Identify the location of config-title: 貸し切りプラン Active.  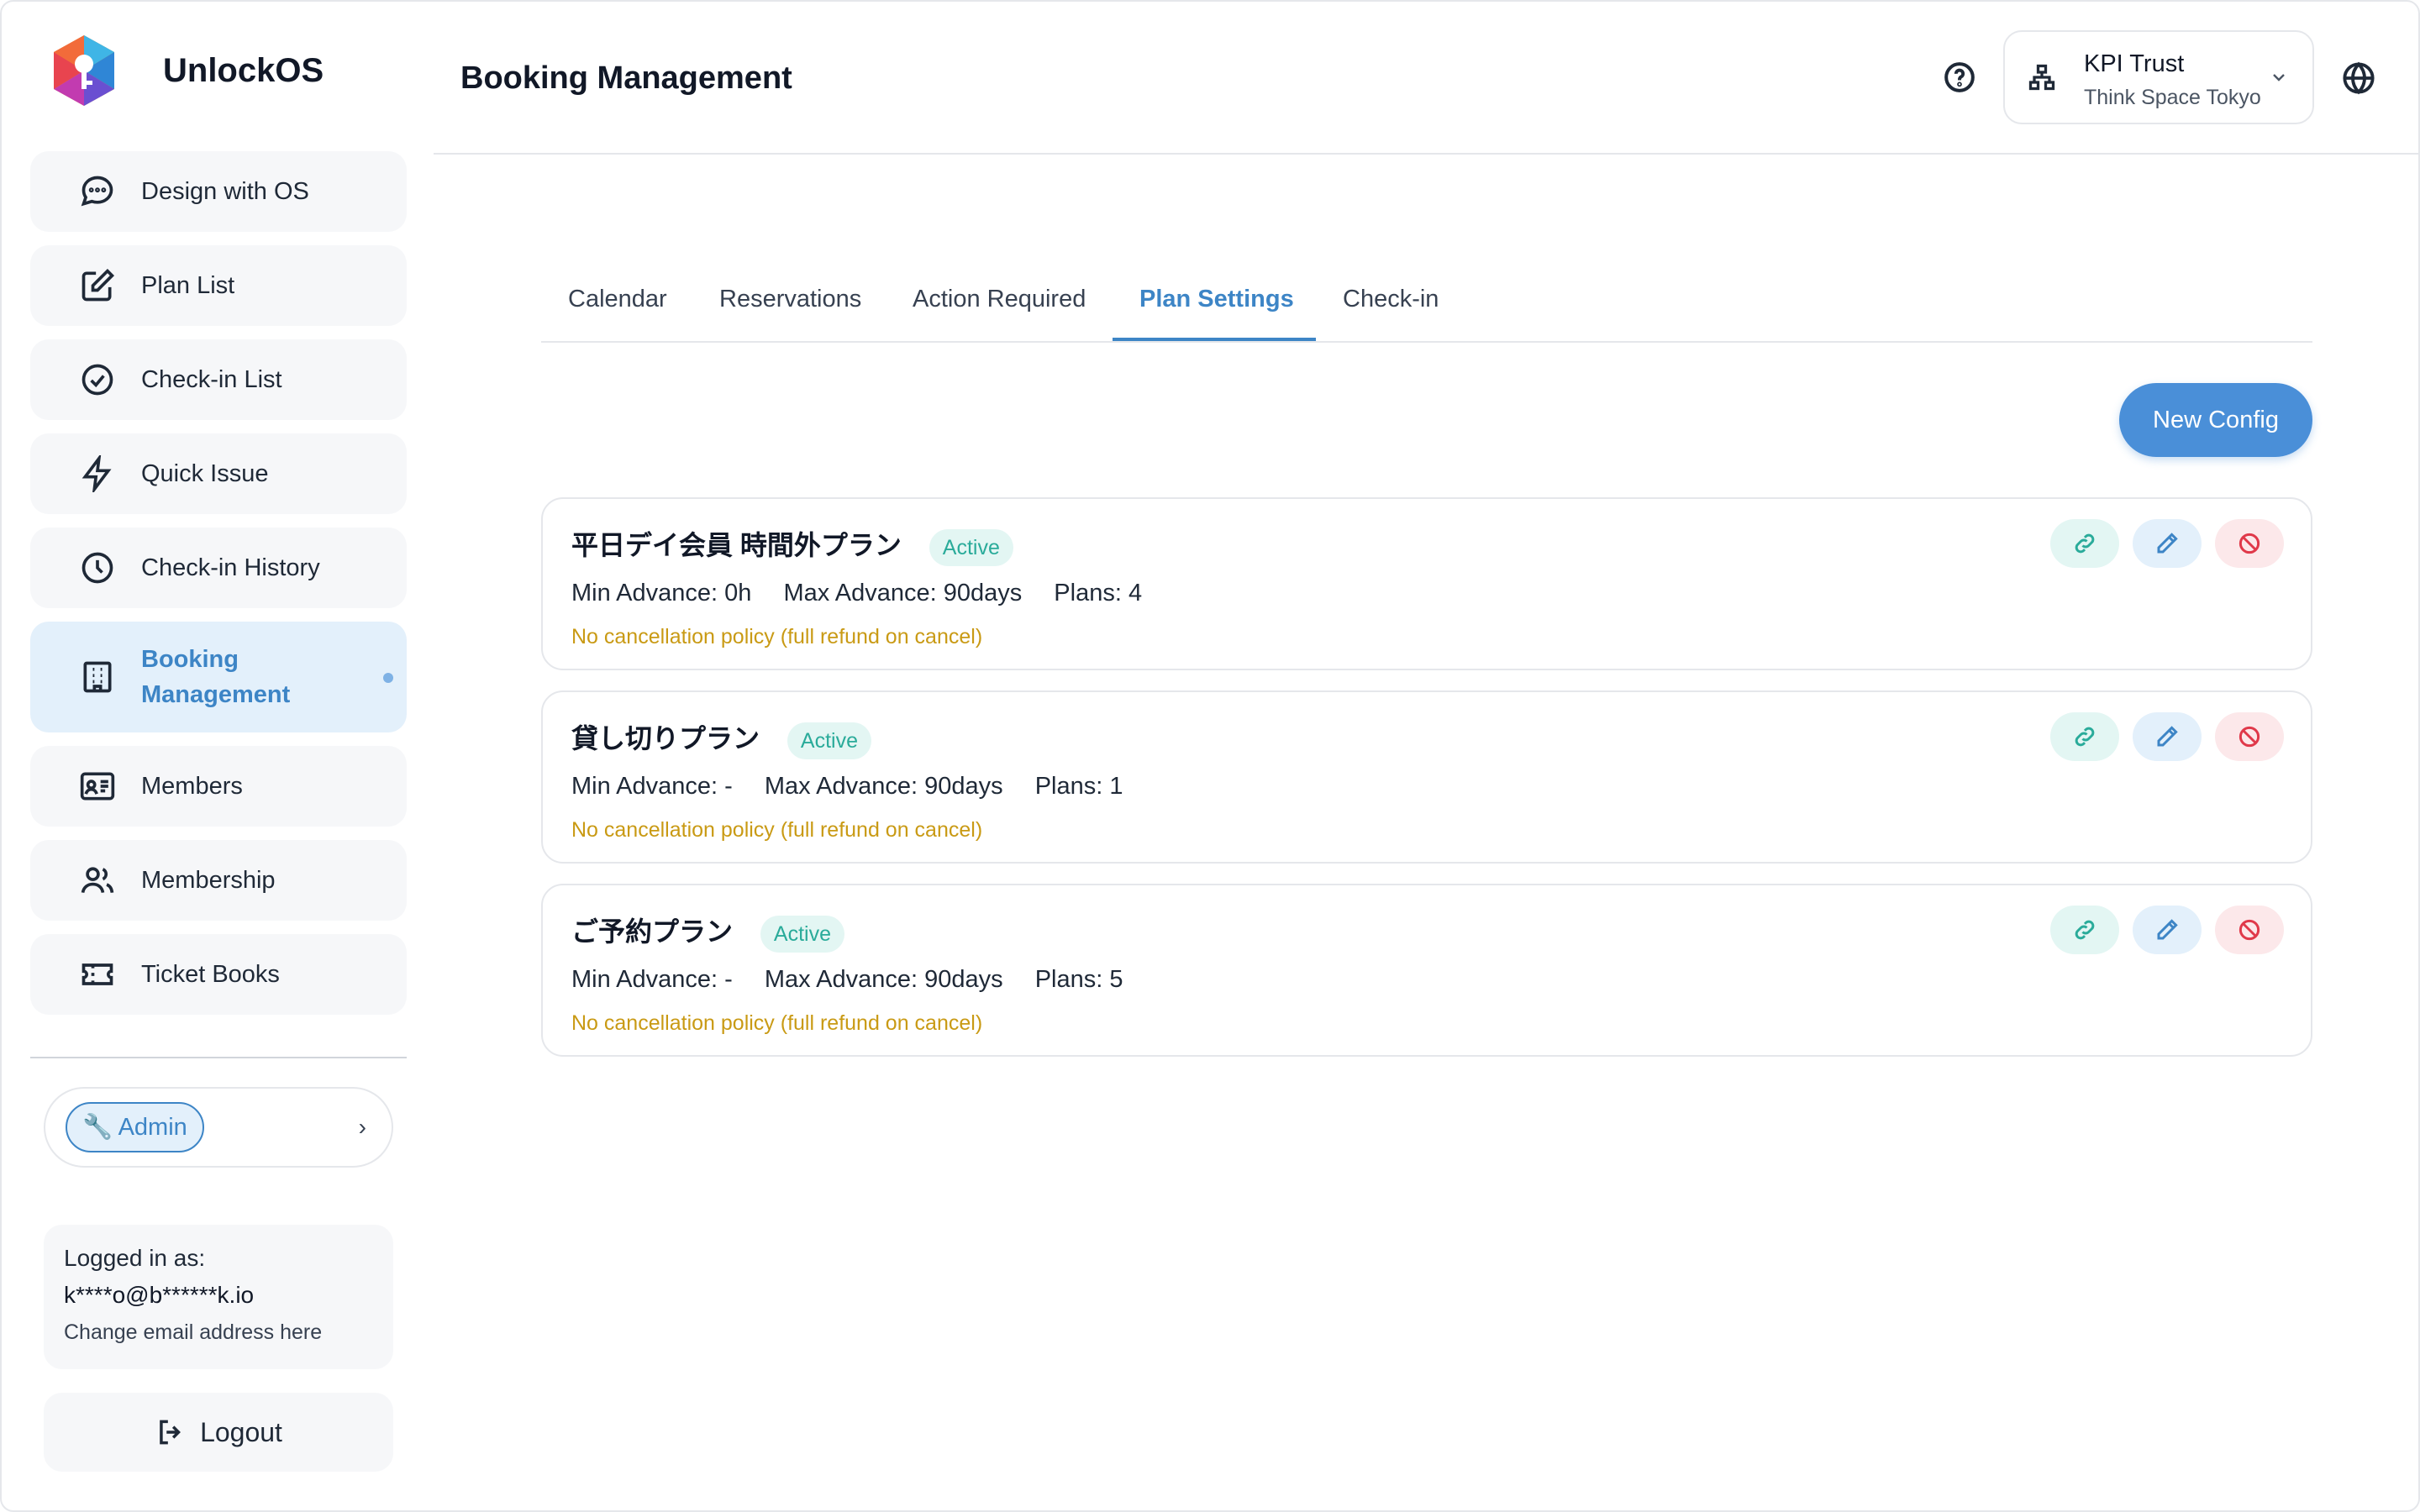
(721, 738).